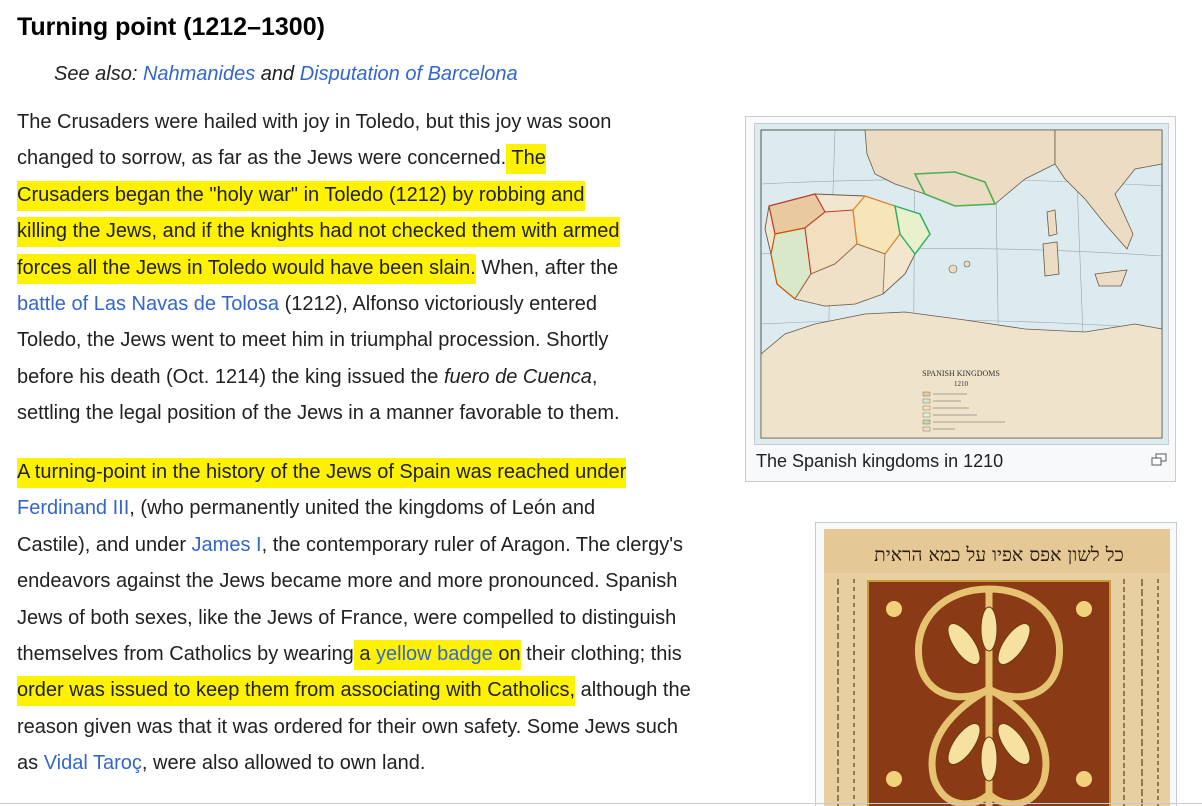  Describe the element at coordinates (547, 267) in the screenshot. I see `text-span: When, after the` at that location.